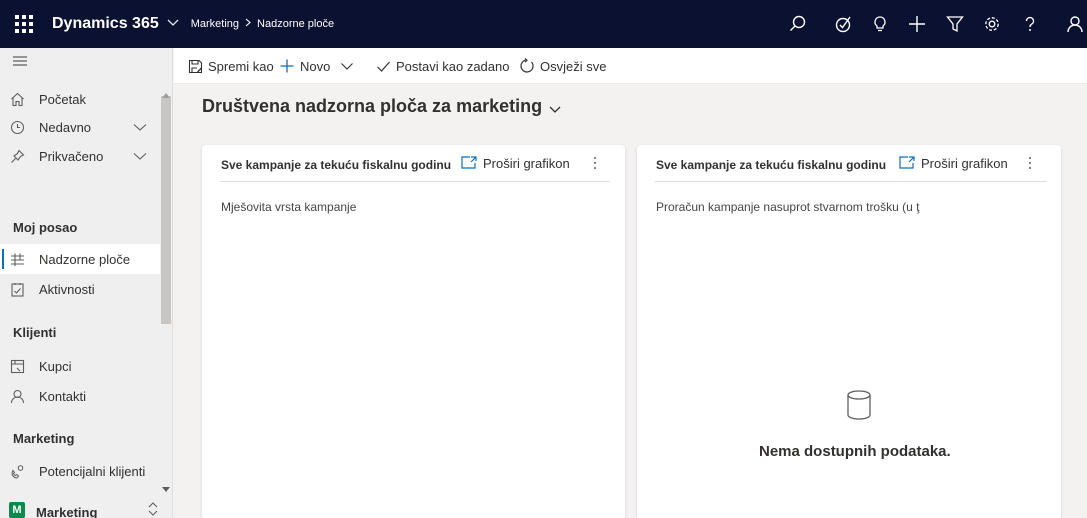 The image size is (1087, 518). Describe the element at coordinates (880, 24) in the screenshot. I see `lightbulb-icon` at that location.